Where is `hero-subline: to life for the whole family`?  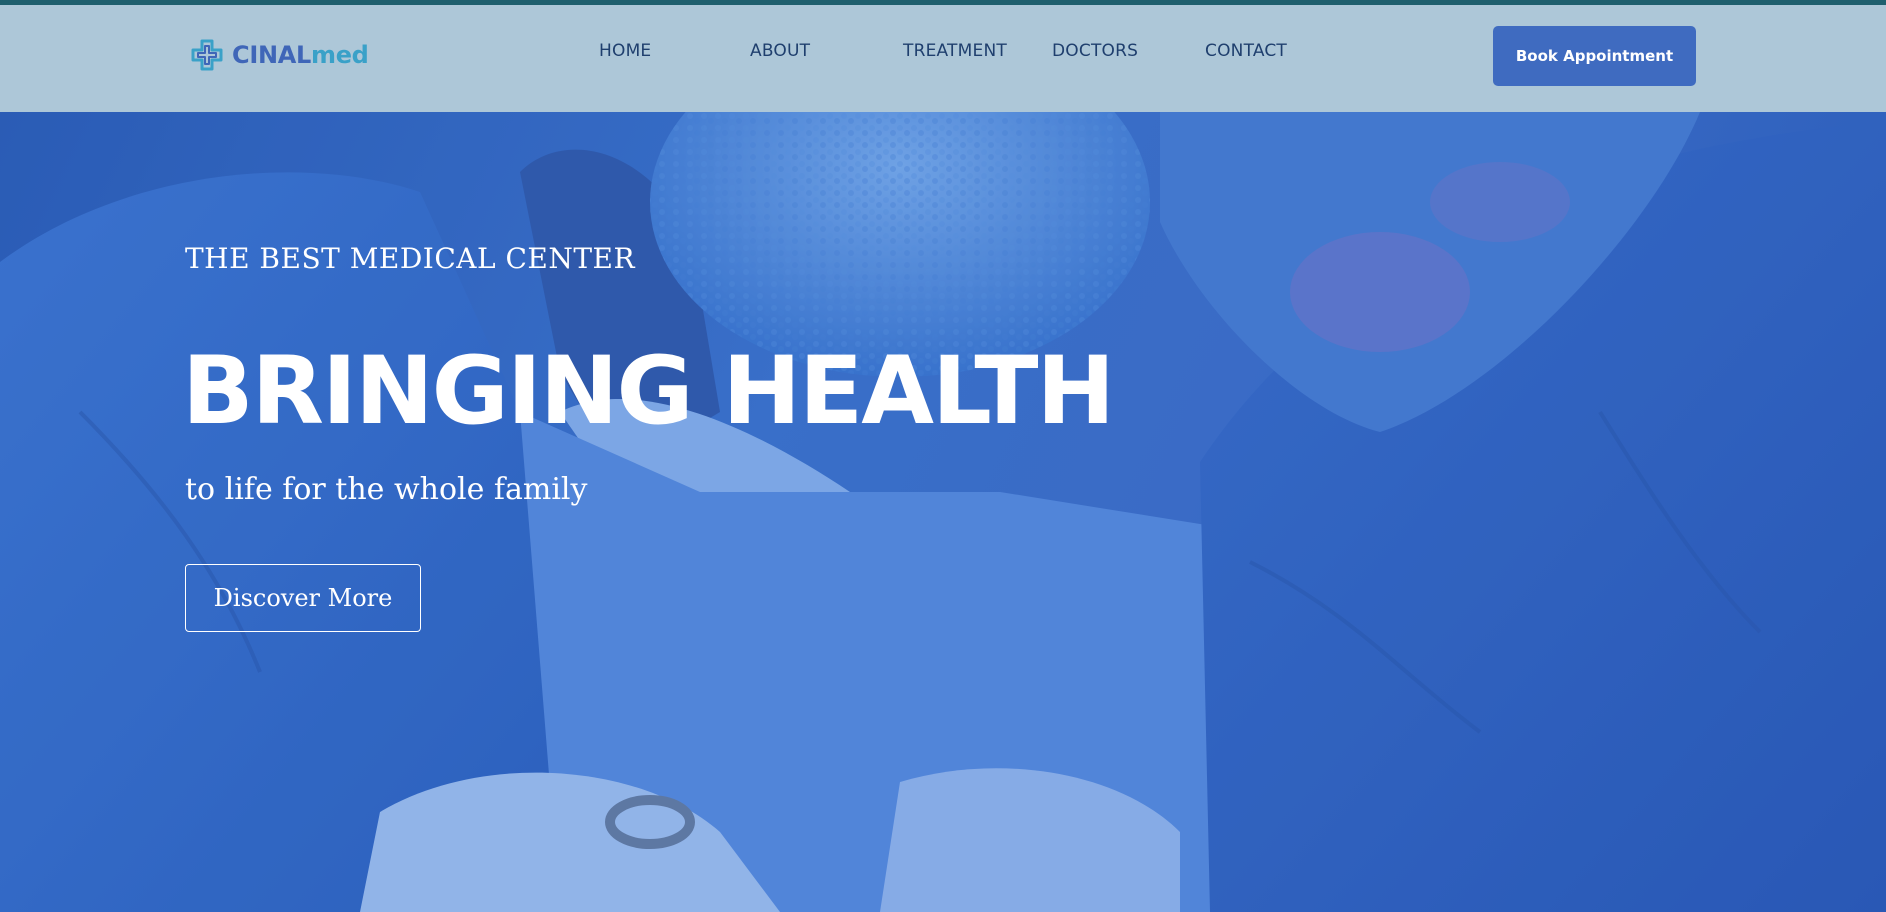 hero-subline: to life for the whole family is located at coordinates (386, 489).